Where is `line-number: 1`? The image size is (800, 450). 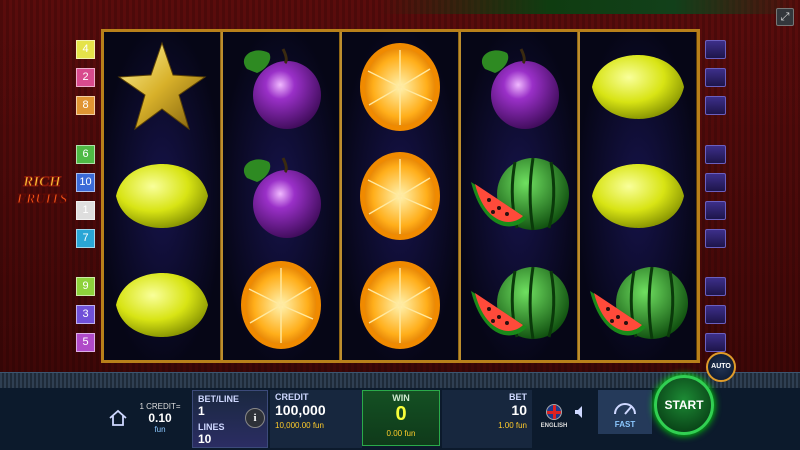
line-number: 1 is located at coordinates (85, 210).